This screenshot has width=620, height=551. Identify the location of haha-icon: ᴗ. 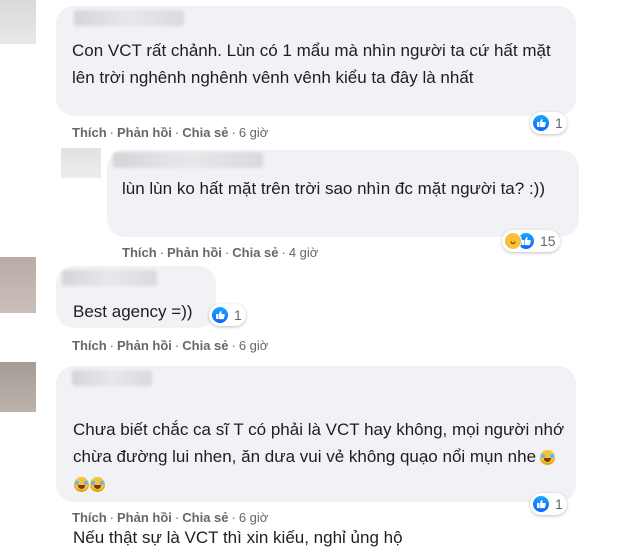
(513, 241).